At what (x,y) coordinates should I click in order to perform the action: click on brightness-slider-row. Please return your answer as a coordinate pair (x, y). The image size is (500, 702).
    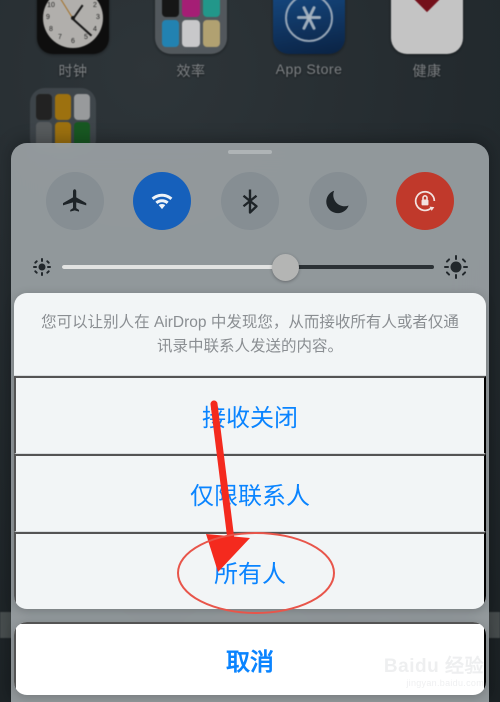
    Looking at the image, I should click on (250, 255).